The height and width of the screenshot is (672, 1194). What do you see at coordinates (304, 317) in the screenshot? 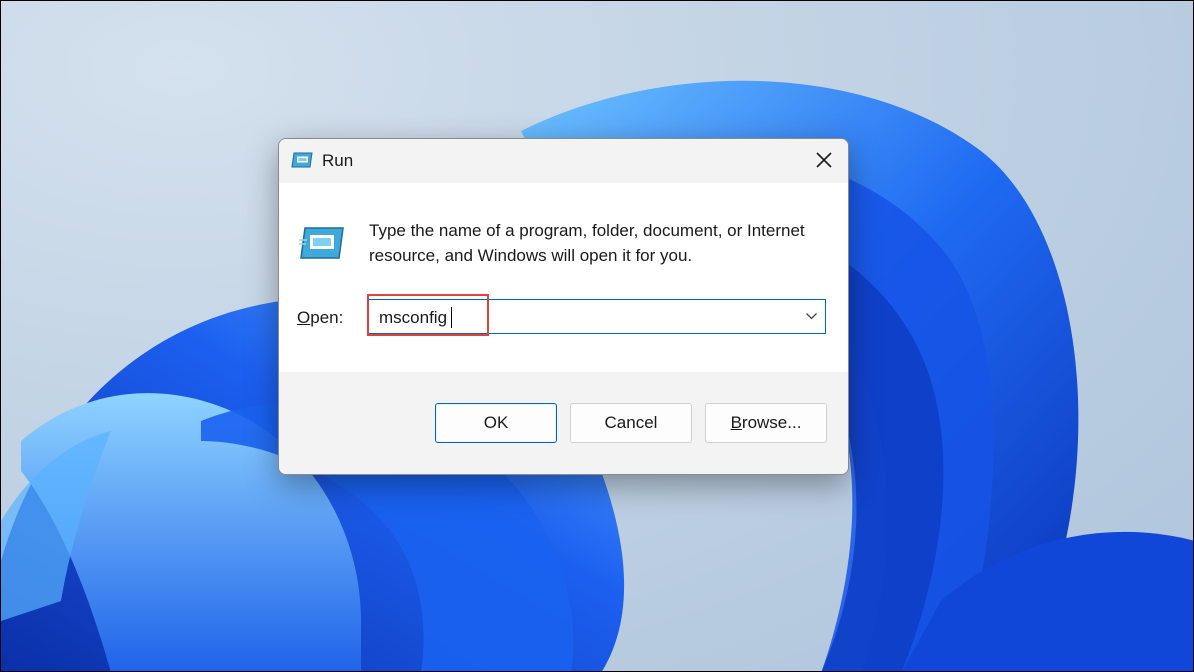
I see `open-label-accelerator: O` at bounding box center [304, 317].